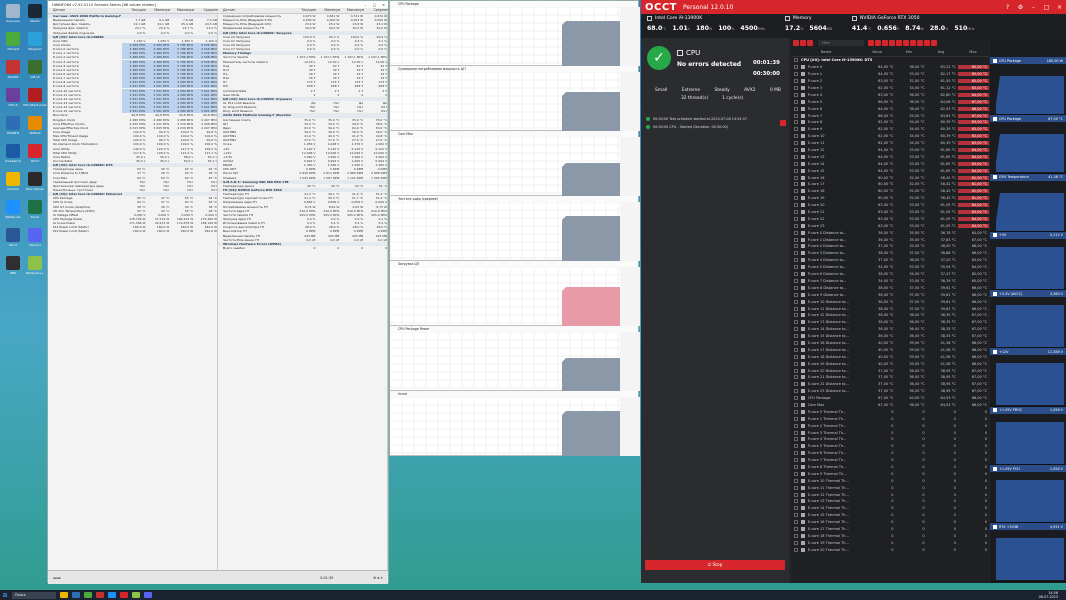 This screenshot has width=1066, height=600. I want to click on monitor-panel: CPU Package 180,00 W, so click(1028, 86).